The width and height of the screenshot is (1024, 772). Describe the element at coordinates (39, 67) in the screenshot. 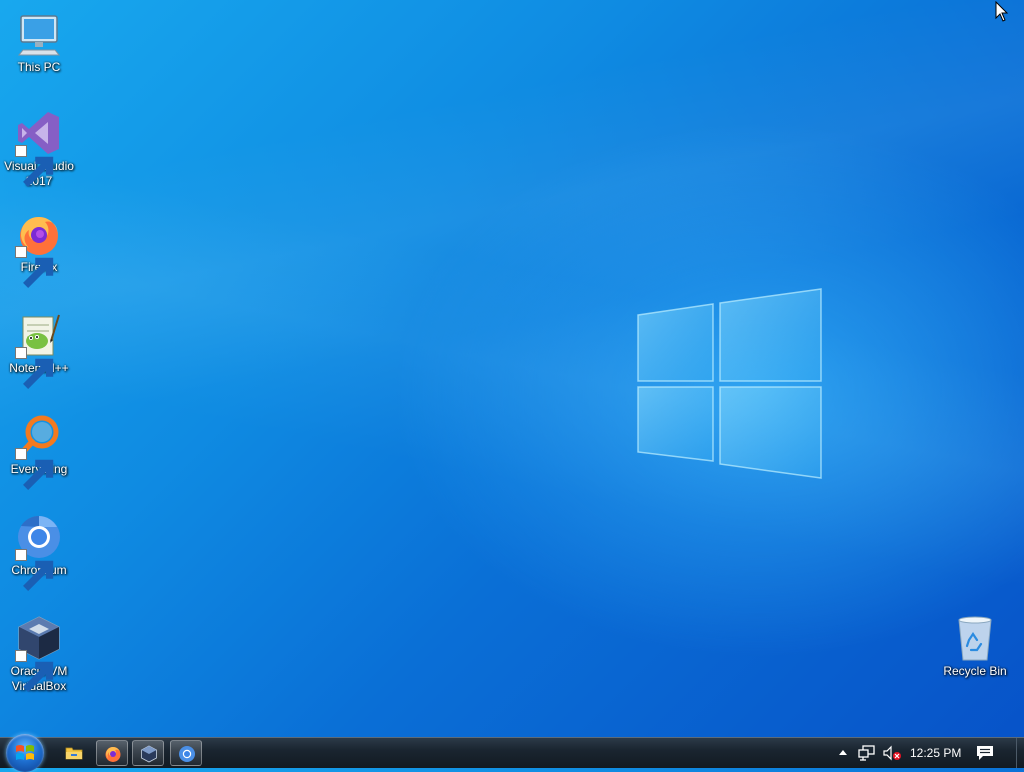

I see `desktop-icon-label: This PC` at that location.